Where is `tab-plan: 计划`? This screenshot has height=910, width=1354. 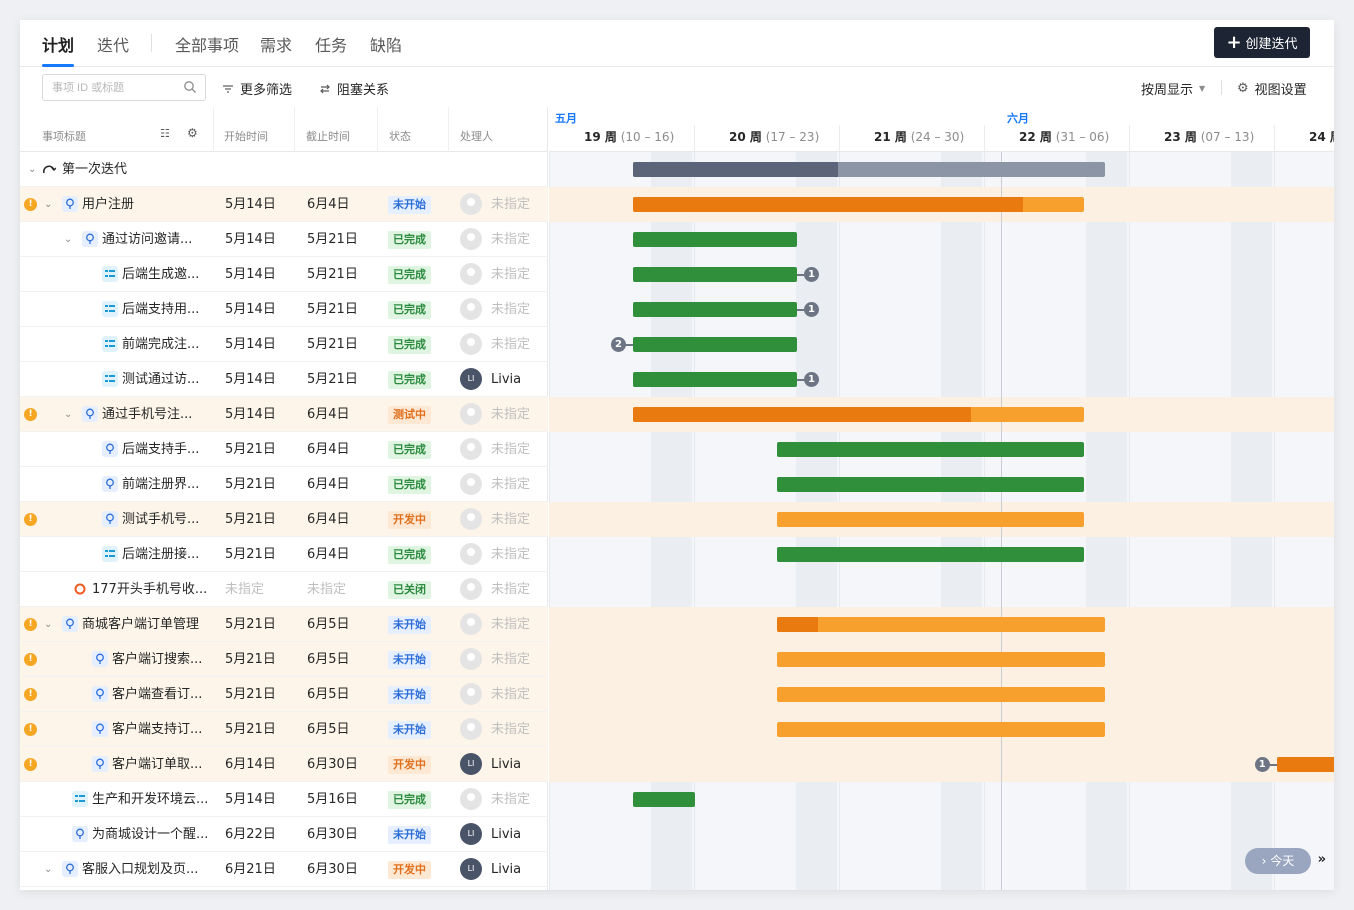 tab-plan: 计划 is located at coordinates (58, 44).